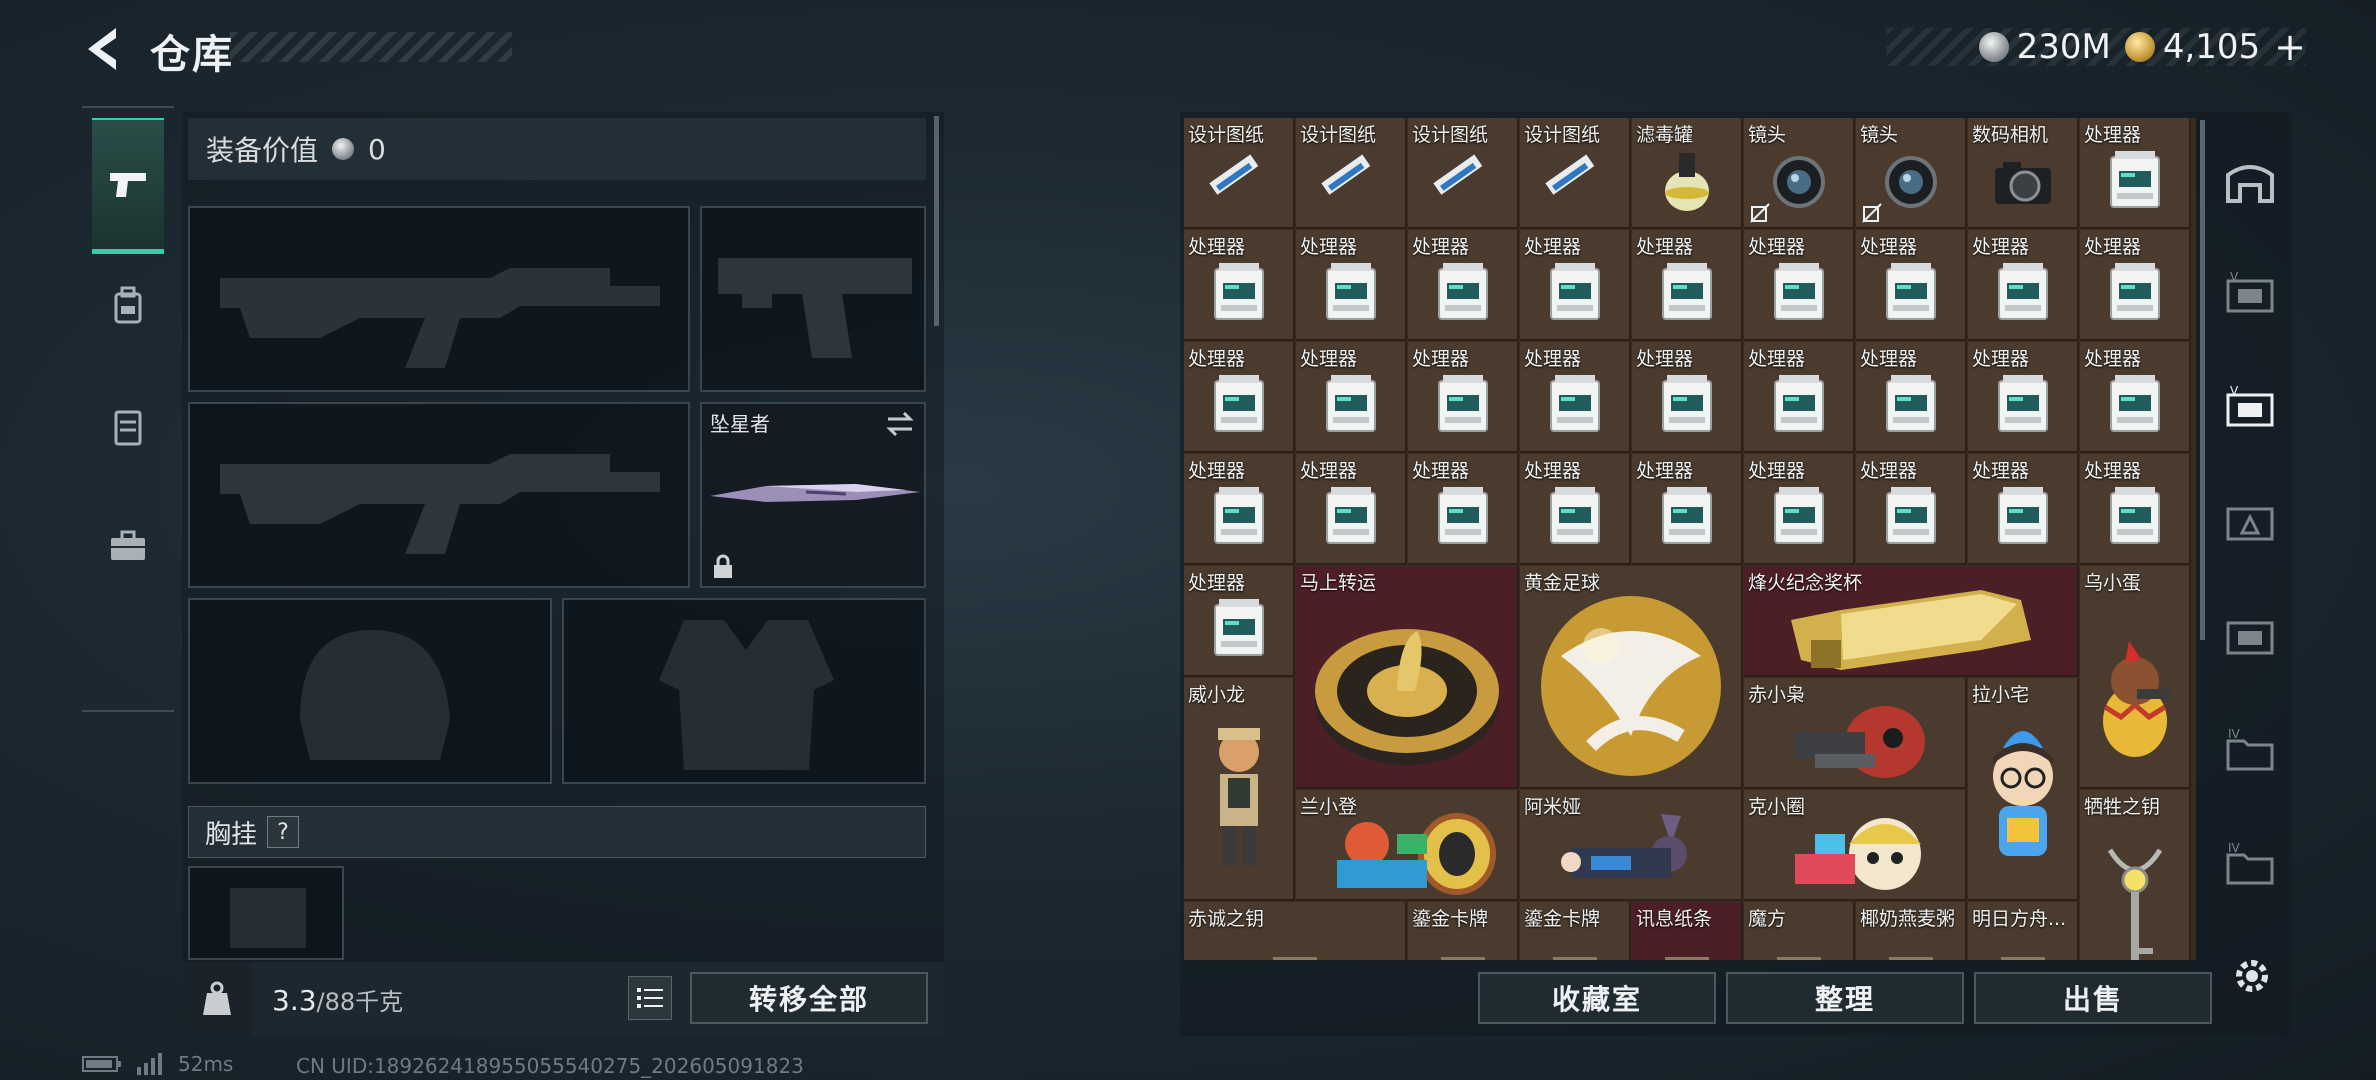 The image size is (2376, 1080). I want to click on inventory-item-nerd-figure: 拉小宅, so click(2023, 789).